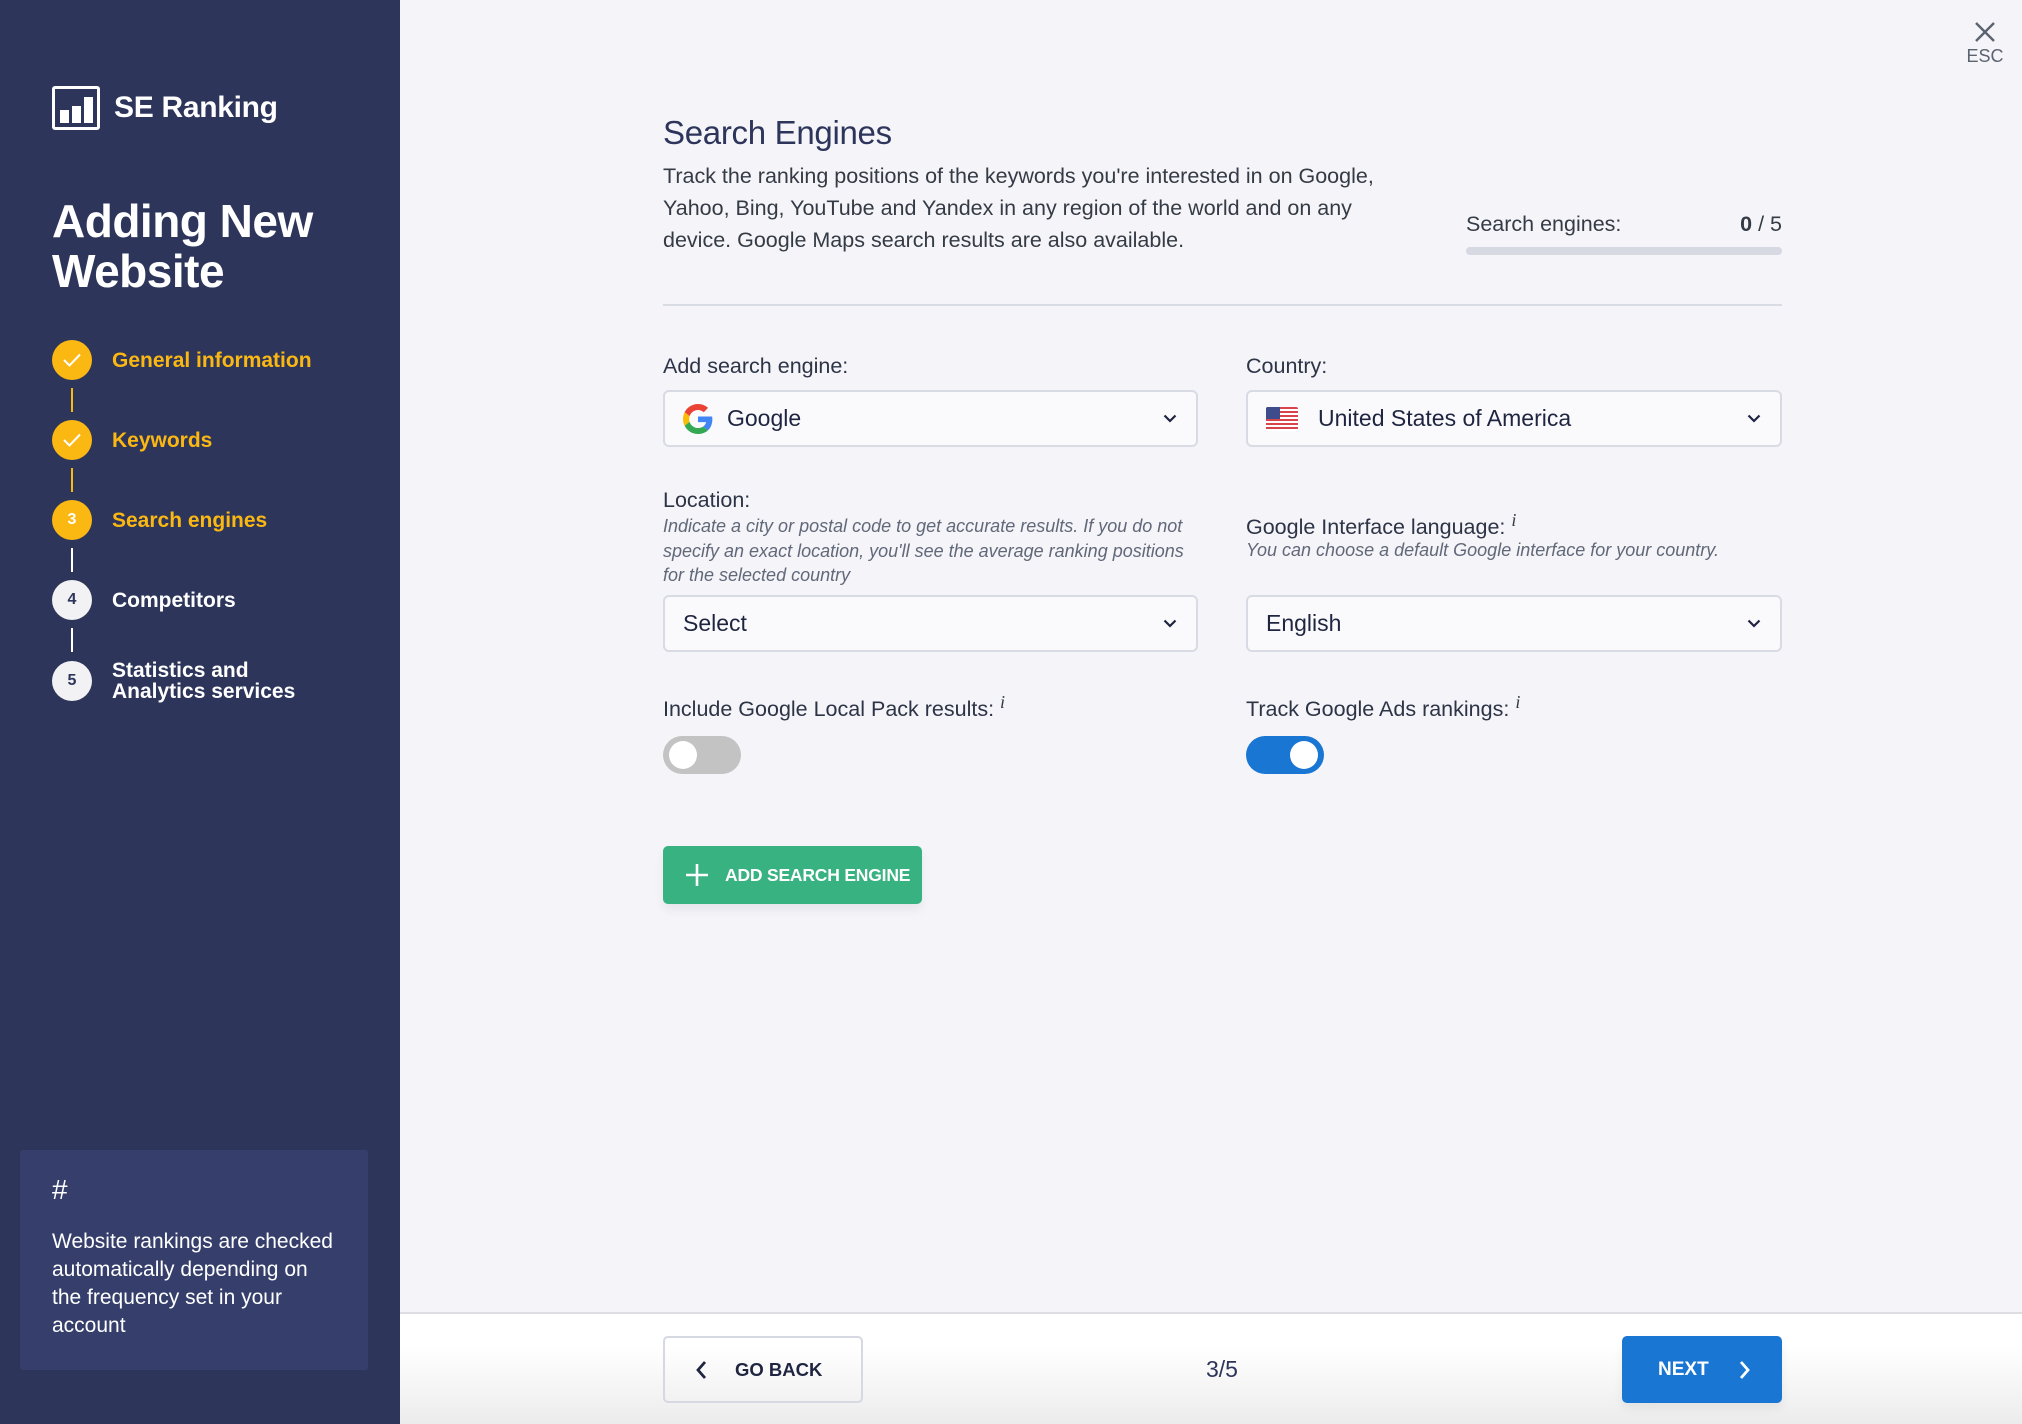  I want to click on close-icon, so click(1985, 32).